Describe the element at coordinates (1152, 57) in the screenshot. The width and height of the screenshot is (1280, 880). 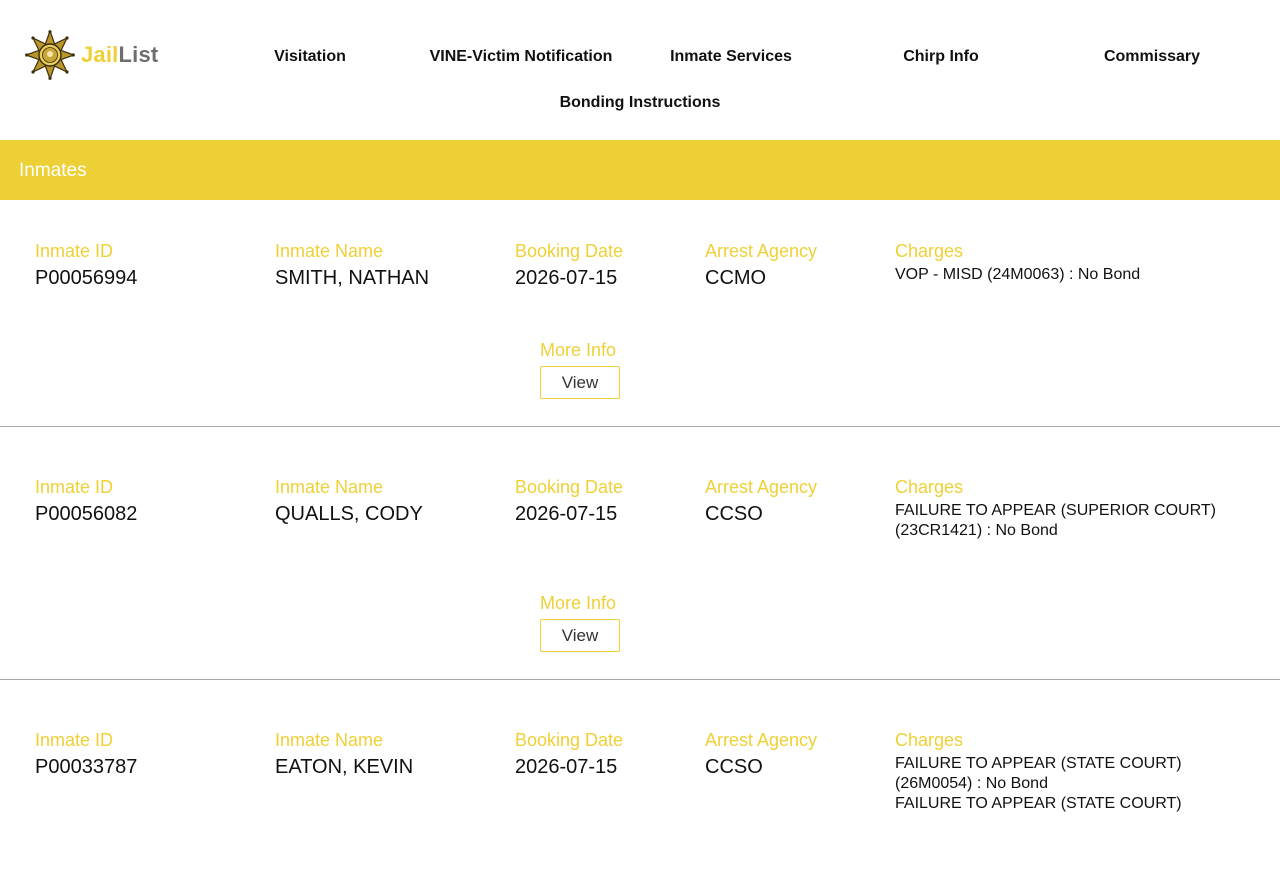
I see `nav-commissary: Commissary` at that location.